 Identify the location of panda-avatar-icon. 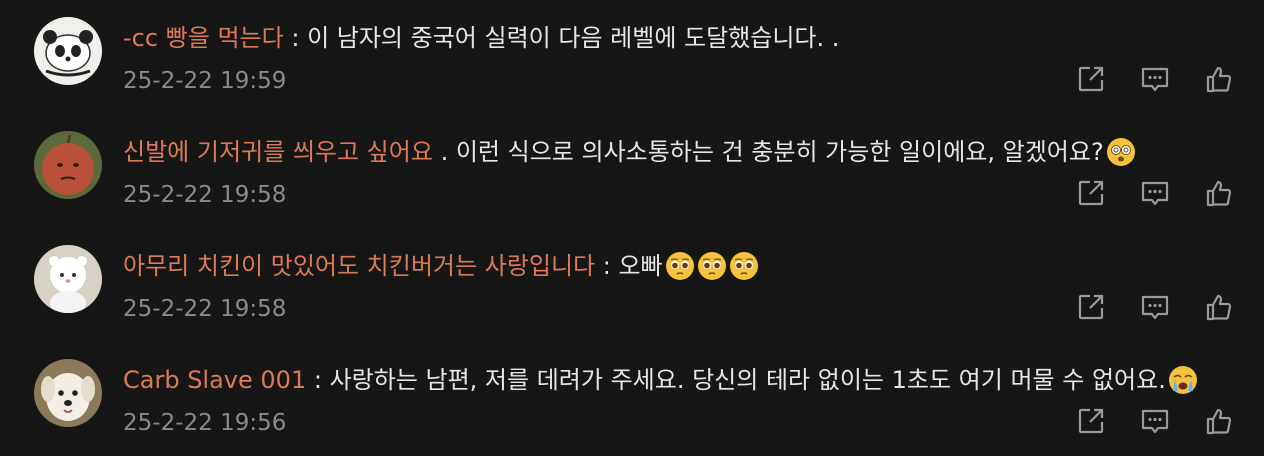
(68, 51).